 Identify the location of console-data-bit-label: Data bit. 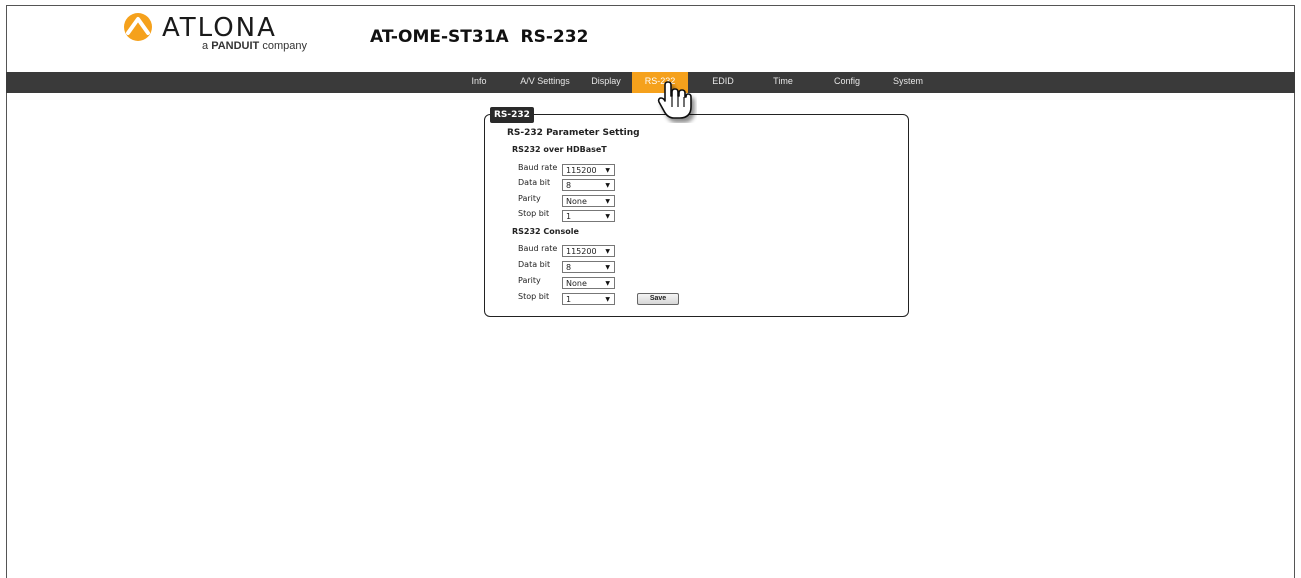
(534, 264).